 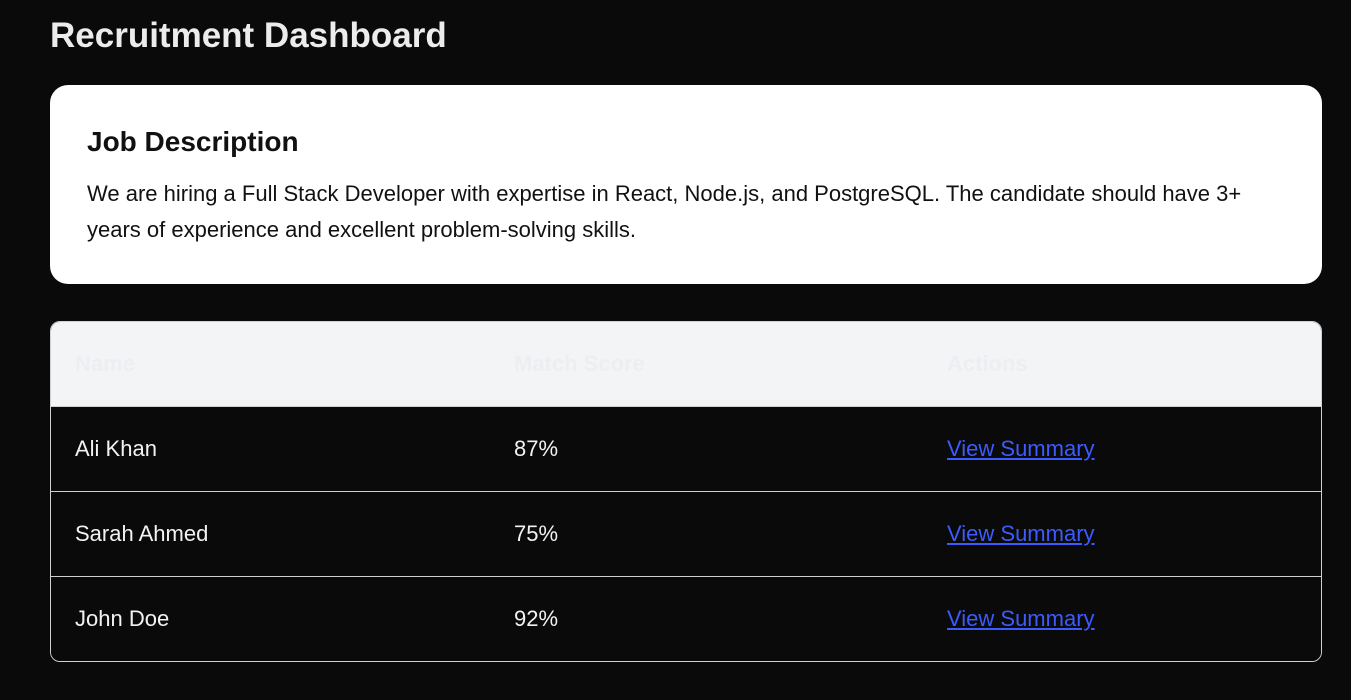 What do you see at coordinates (579, 363) in the screenshot?
I see `header-match-score: Match Score` at bounding box center [579, 363].